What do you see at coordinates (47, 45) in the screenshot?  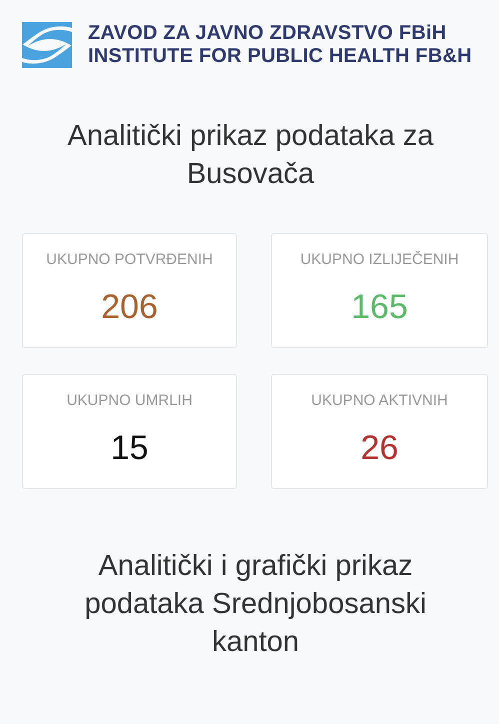 I see `logo-icon` at bounding box center [47, 45].